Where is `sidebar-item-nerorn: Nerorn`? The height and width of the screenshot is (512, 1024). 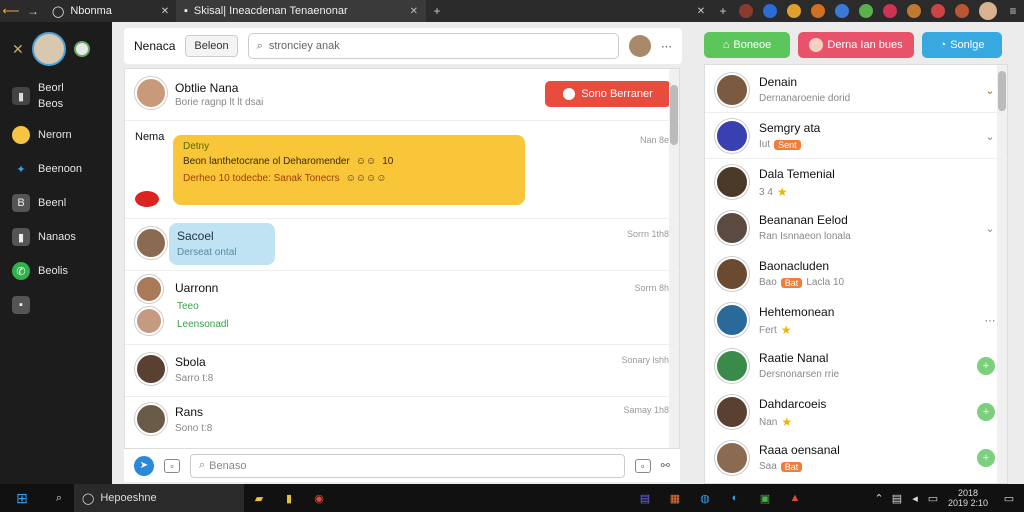
sidebar-item-nerorn: Nerorn is located at coordinates (56, 135).